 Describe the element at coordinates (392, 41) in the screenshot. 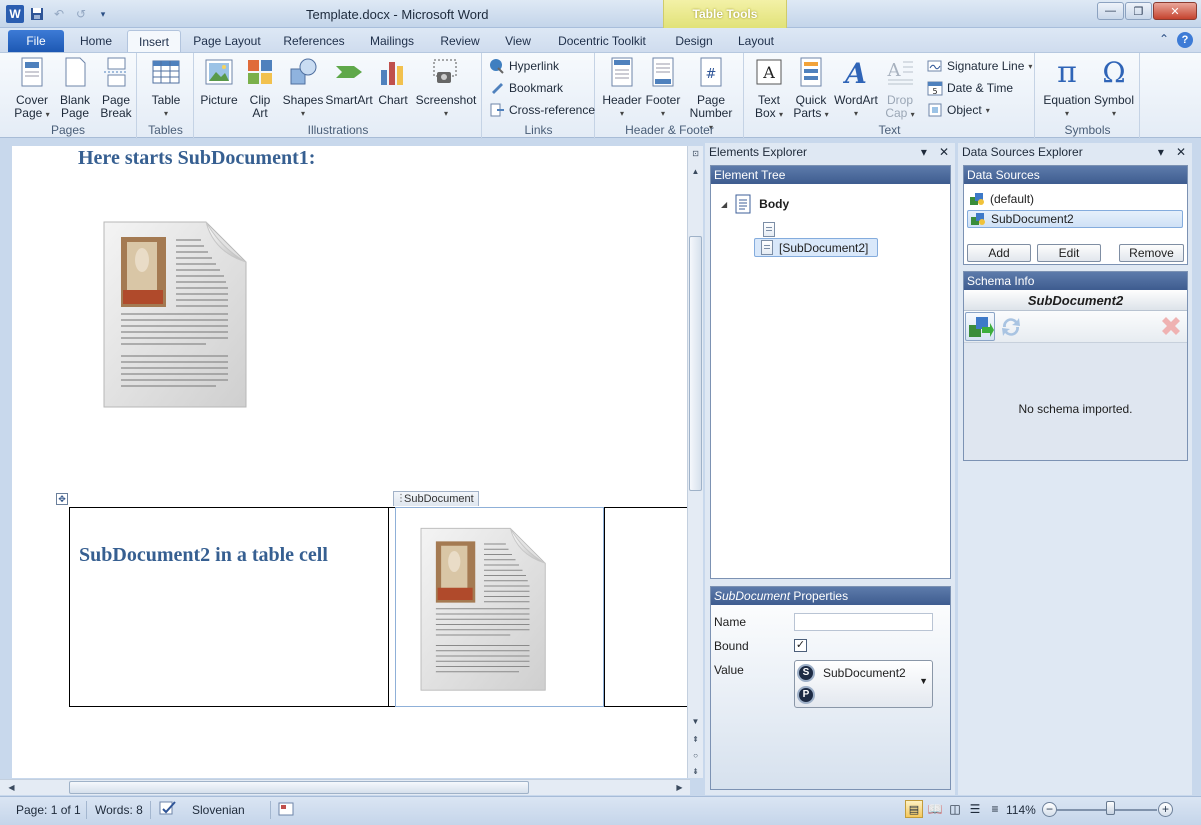

I see `tab-mailings: Mailings` at that location.